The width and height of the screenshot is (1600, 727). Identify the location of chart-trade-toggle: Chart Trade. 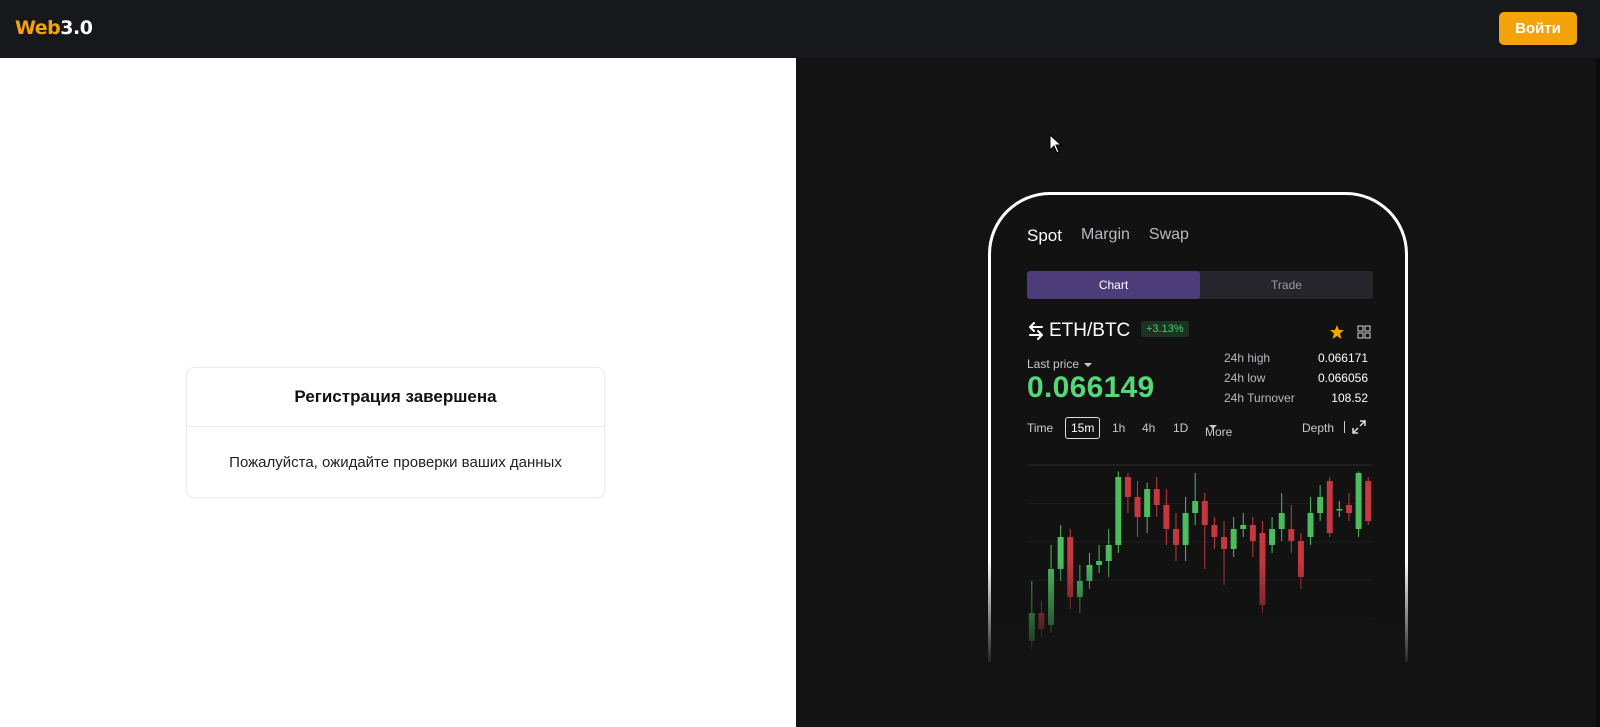
(1200, 285).